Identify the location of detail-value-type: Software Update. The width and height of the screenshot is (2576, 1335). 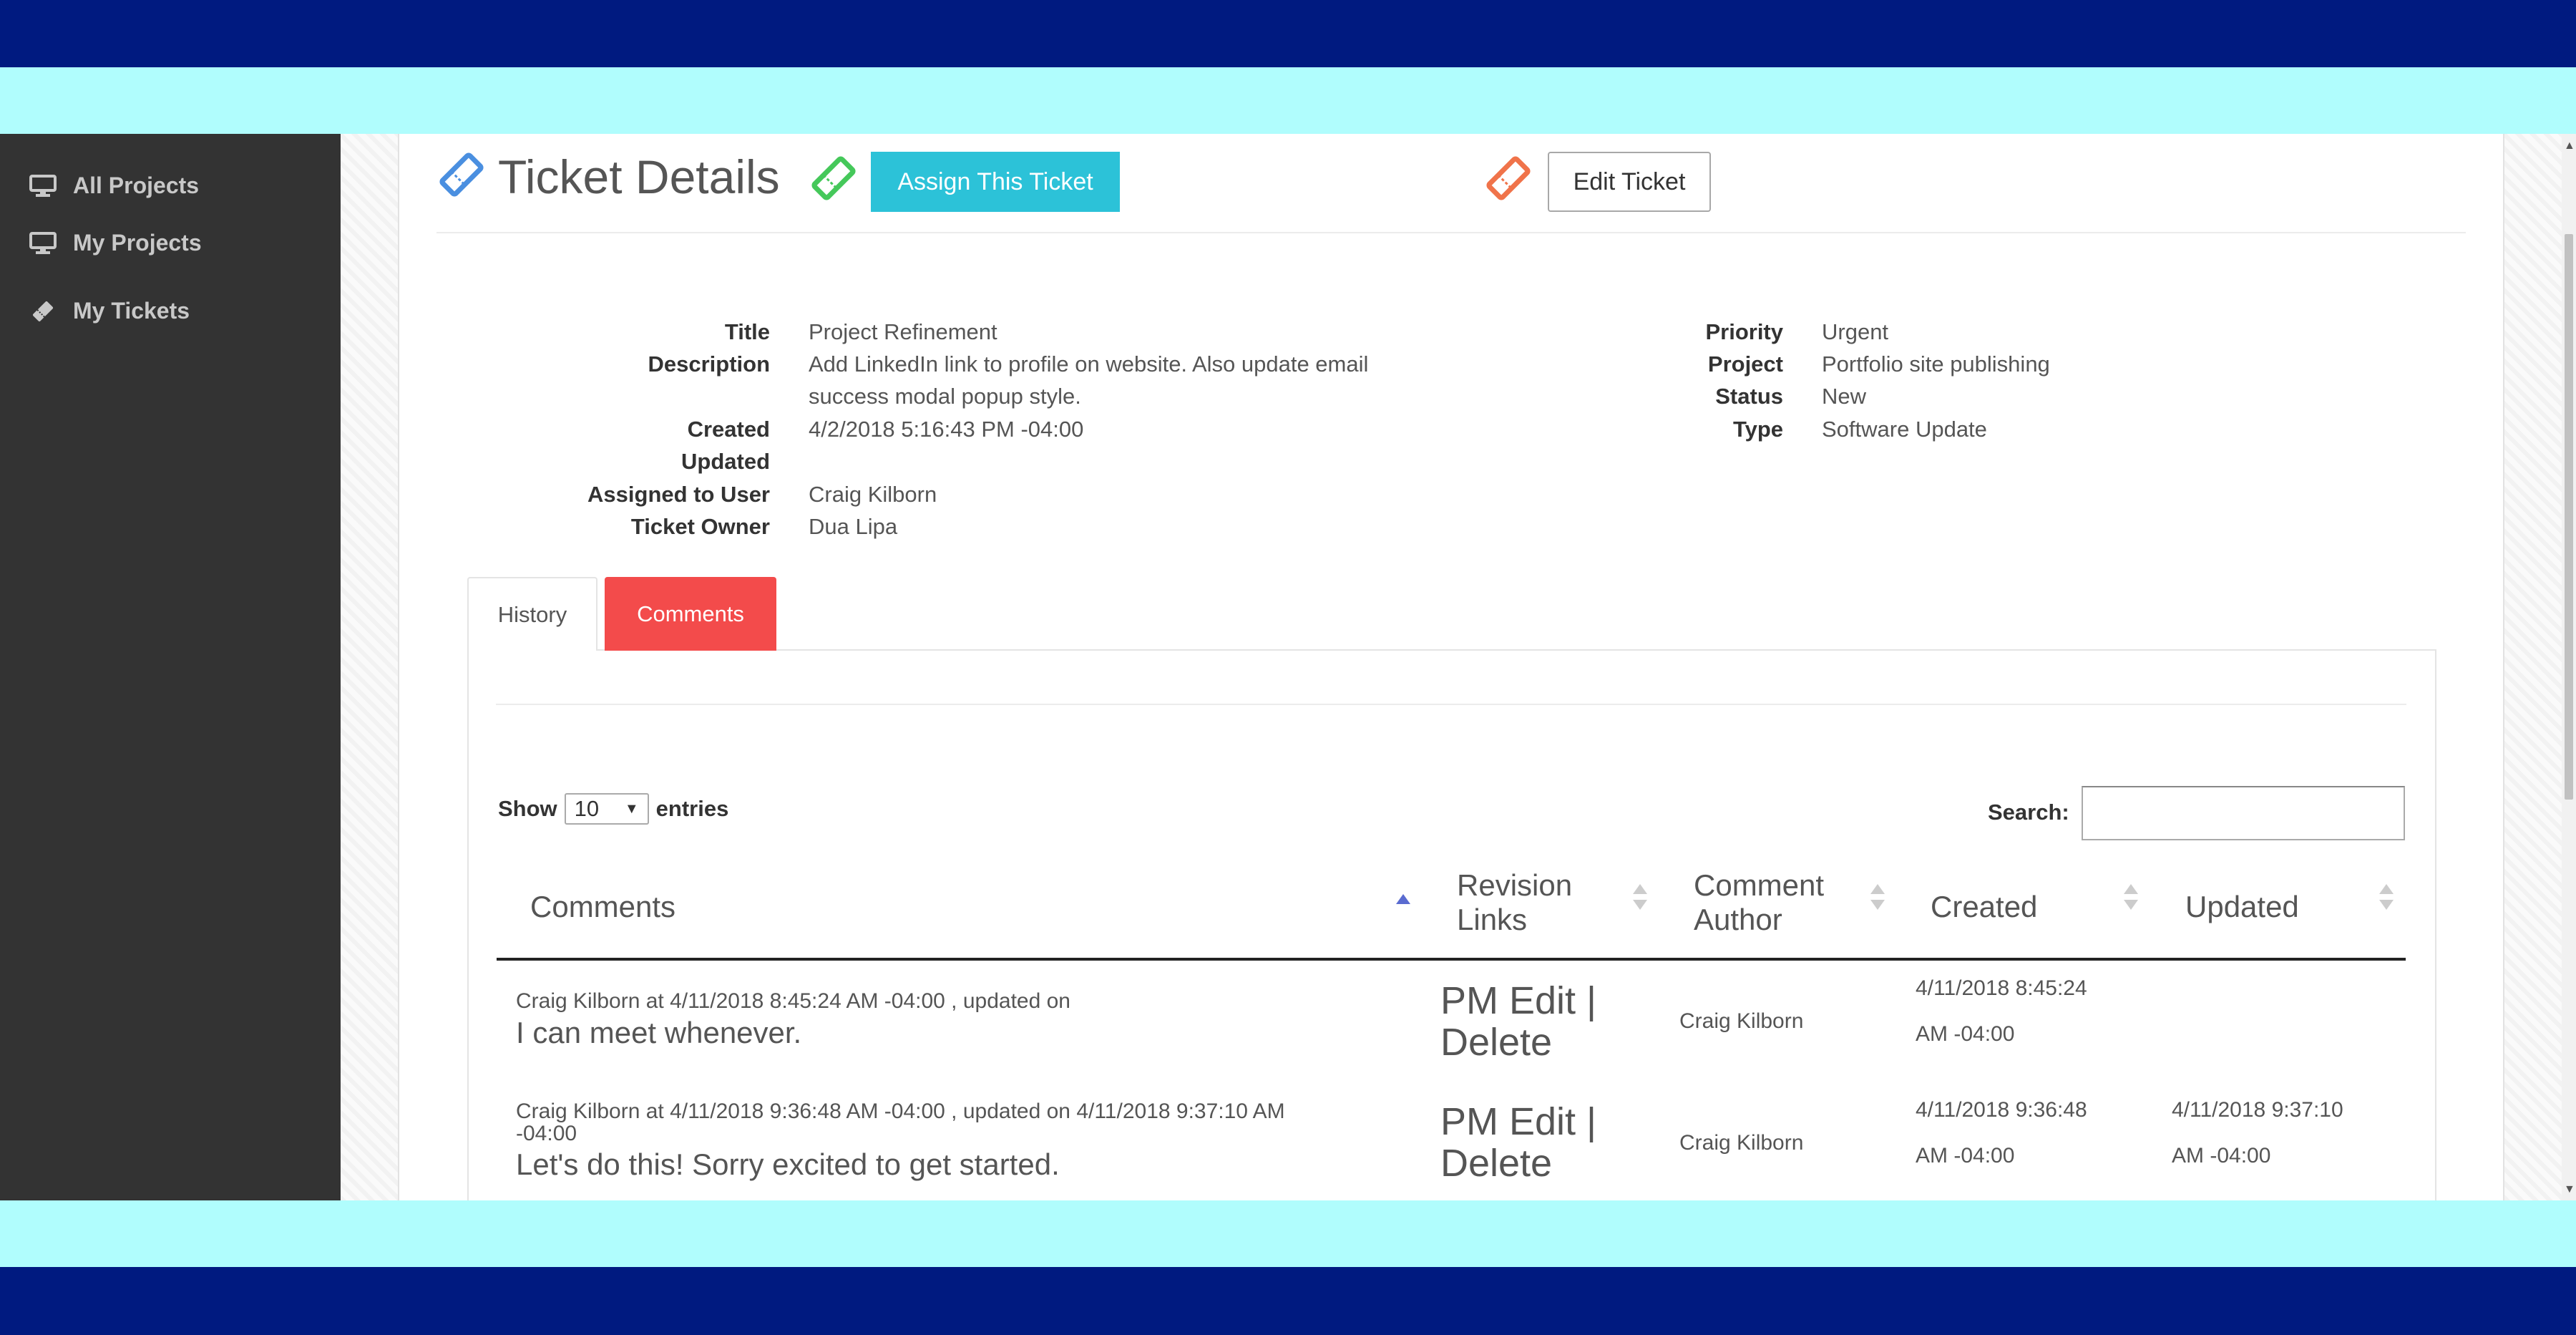
(1904, 430).